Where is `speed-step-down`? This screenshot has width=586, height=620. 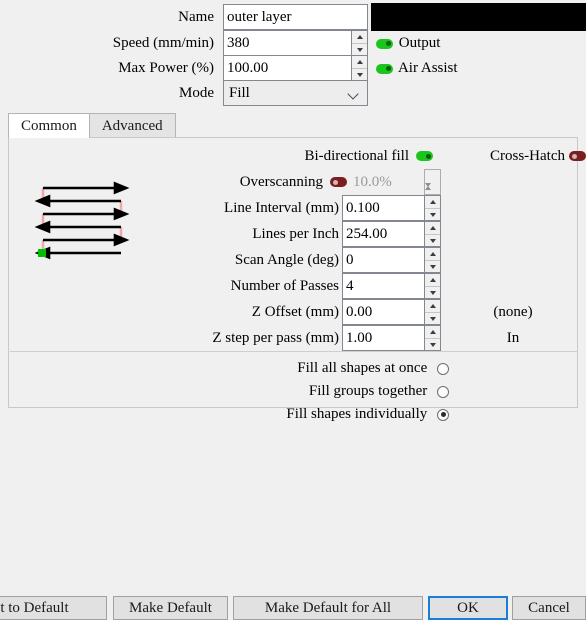 speed-step-down is located at coordinates (359, 49).